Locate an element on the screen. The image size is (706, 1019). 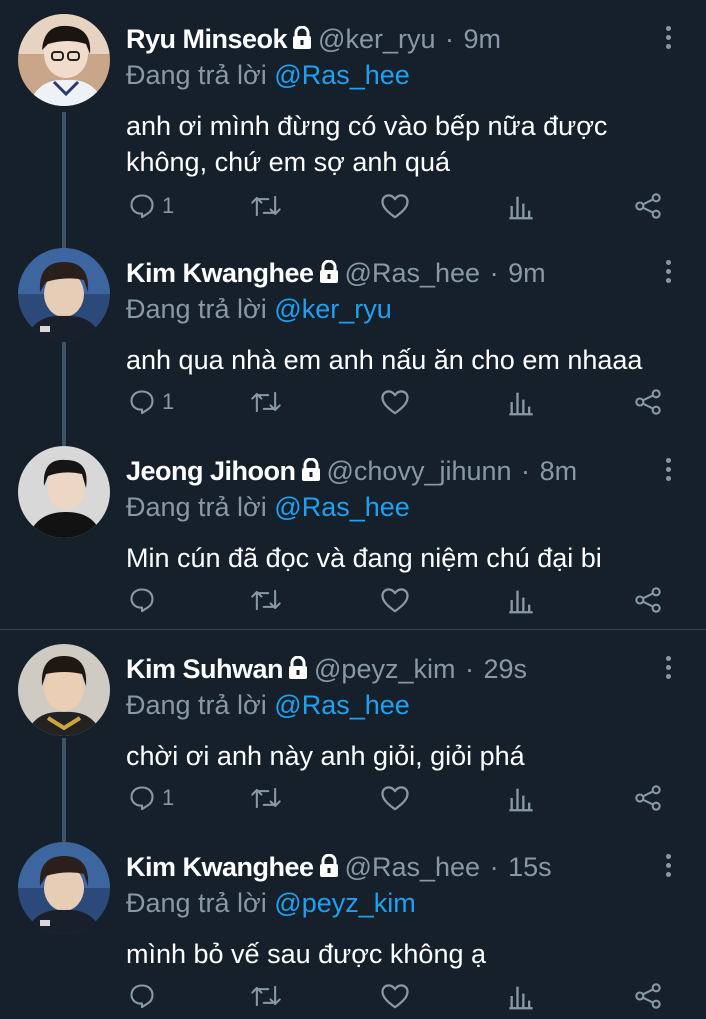
display-name: Ryu Minseok is located at coordinates (207, 39).